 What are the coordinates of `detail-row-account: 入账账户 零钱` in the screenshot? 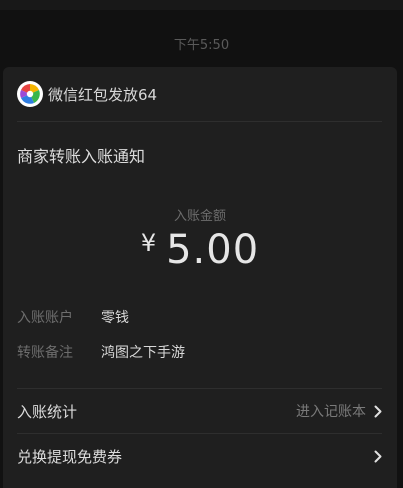 It's located at (73, 317).